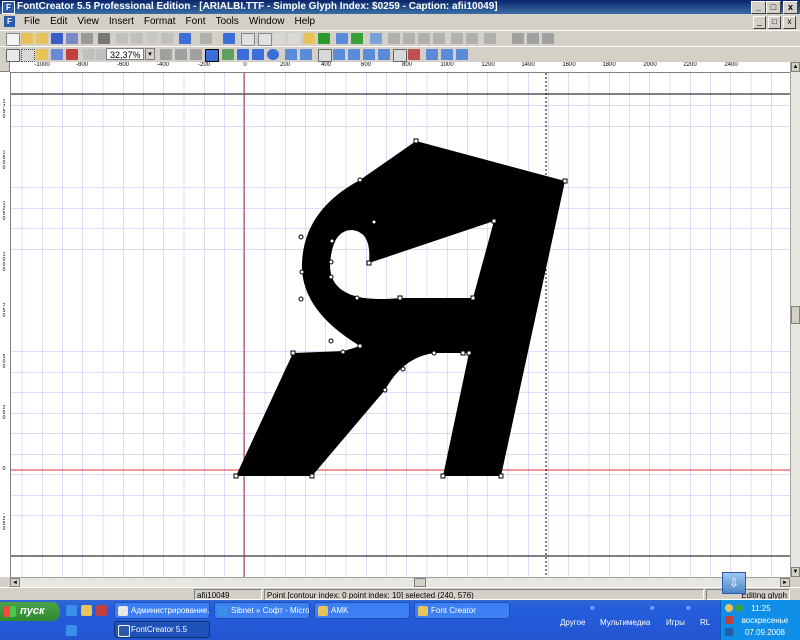 This screenshot has width=800, height=640. Describe the element at coordinates (243, 54) in the screenshot. I see `line-icon` at that location.